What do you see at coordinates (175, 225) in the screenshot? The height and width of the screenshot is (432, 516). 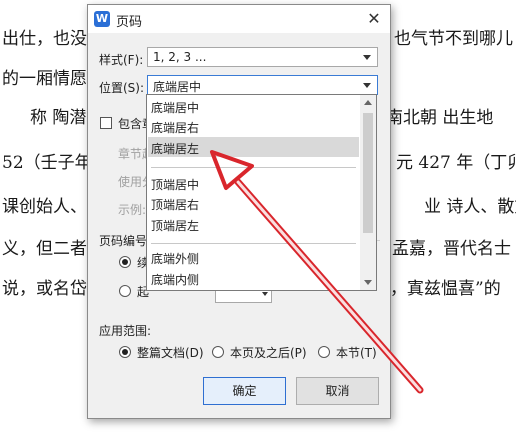 I see `dropdown-item: 顶端居左` at bounding box center [175, 225].